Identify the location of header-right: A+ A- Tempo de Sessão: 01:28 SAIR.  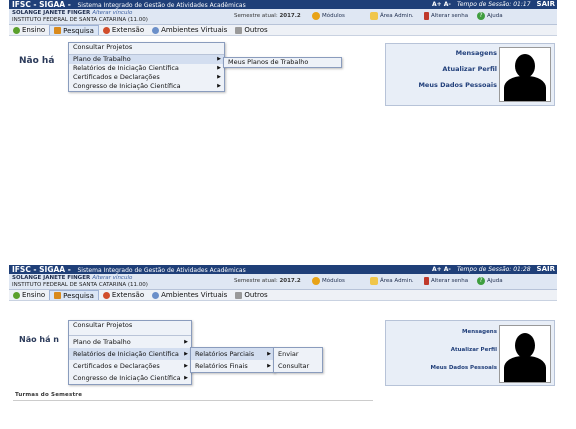
(493, 269).